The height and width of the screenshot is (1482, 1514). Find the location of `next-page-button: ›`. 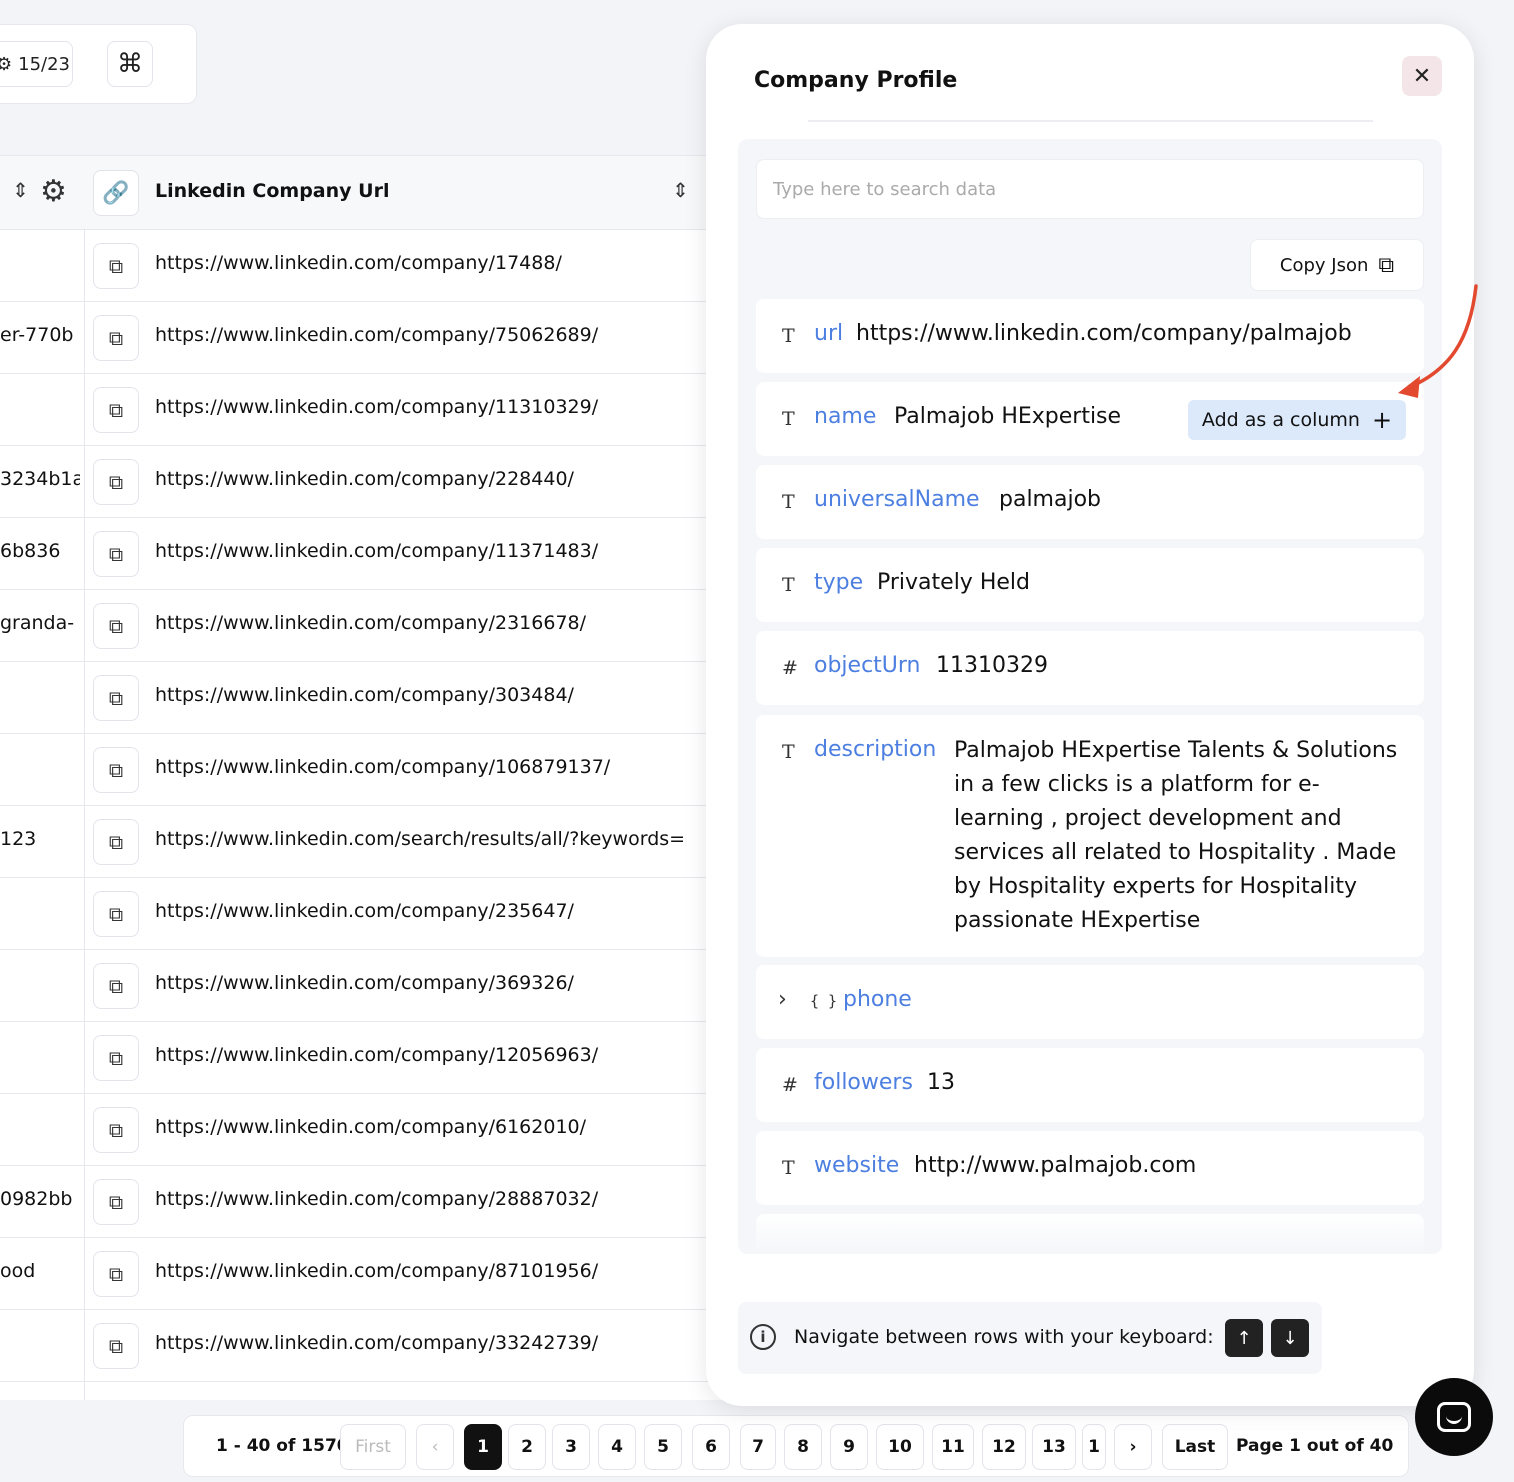

next-page-button: › is located at coordinates (1133, 1447).